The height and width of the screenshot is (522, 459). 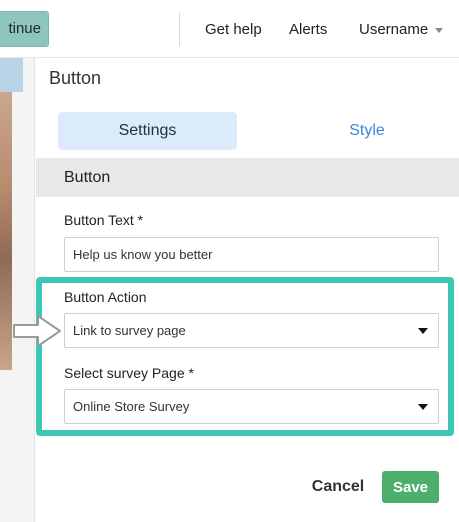 What do you see at coordinates (247, 177) in the screenshot?
I see `section-header: Button` at bounding box center [247, 177].